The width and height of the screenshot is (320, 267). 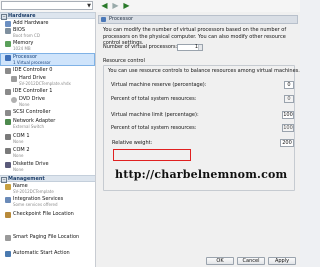 What do you see at coordinates (8, 200) in the screenshot?
I see `integration-services-icon` at bounding box center [8, 200].